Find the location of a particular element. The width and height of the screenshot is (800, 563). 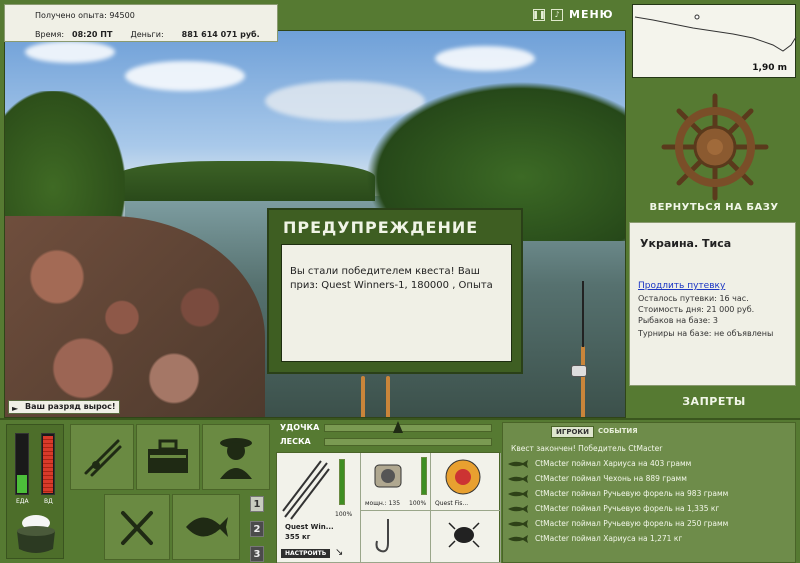

rod-tension-bar is located at coordinates (408, 428).